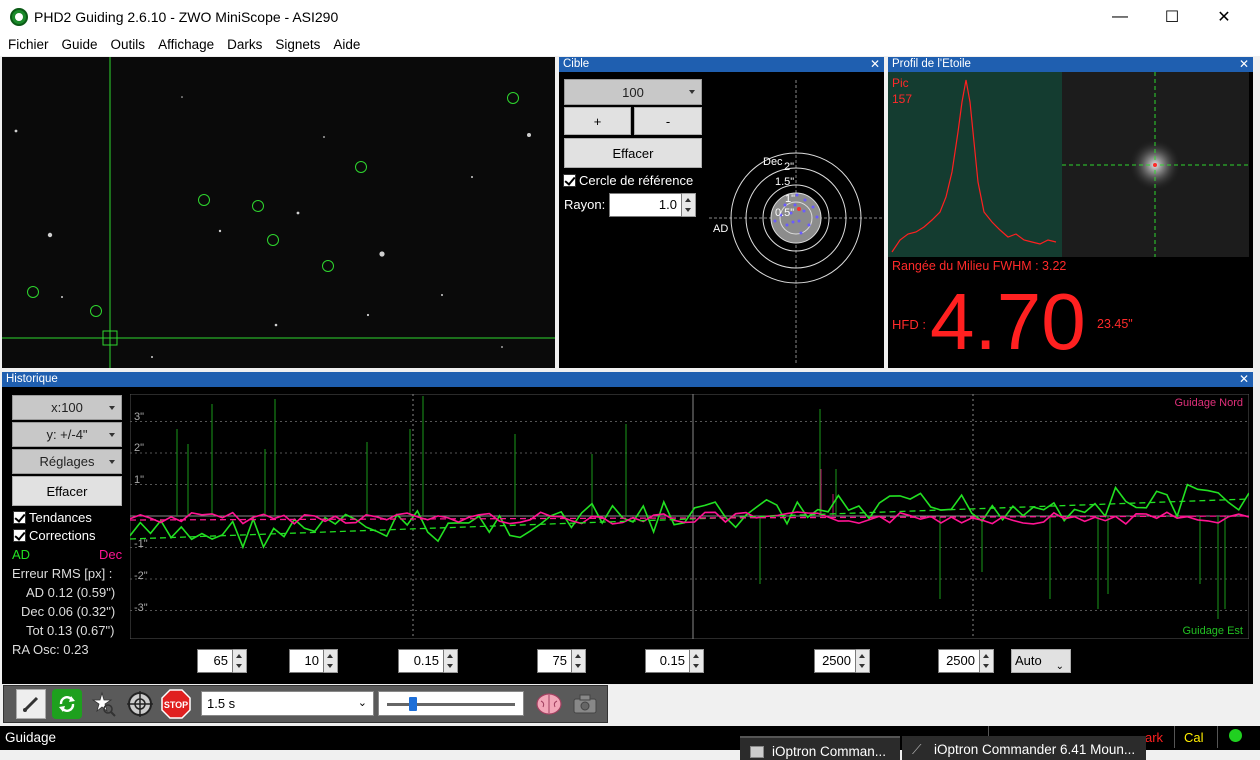 The image size is (1260, 760). What do you see at coordinates (141, 576) in the screenshot?
I see `y-tick-neg2: -2"` at bounding box center [141, 576].